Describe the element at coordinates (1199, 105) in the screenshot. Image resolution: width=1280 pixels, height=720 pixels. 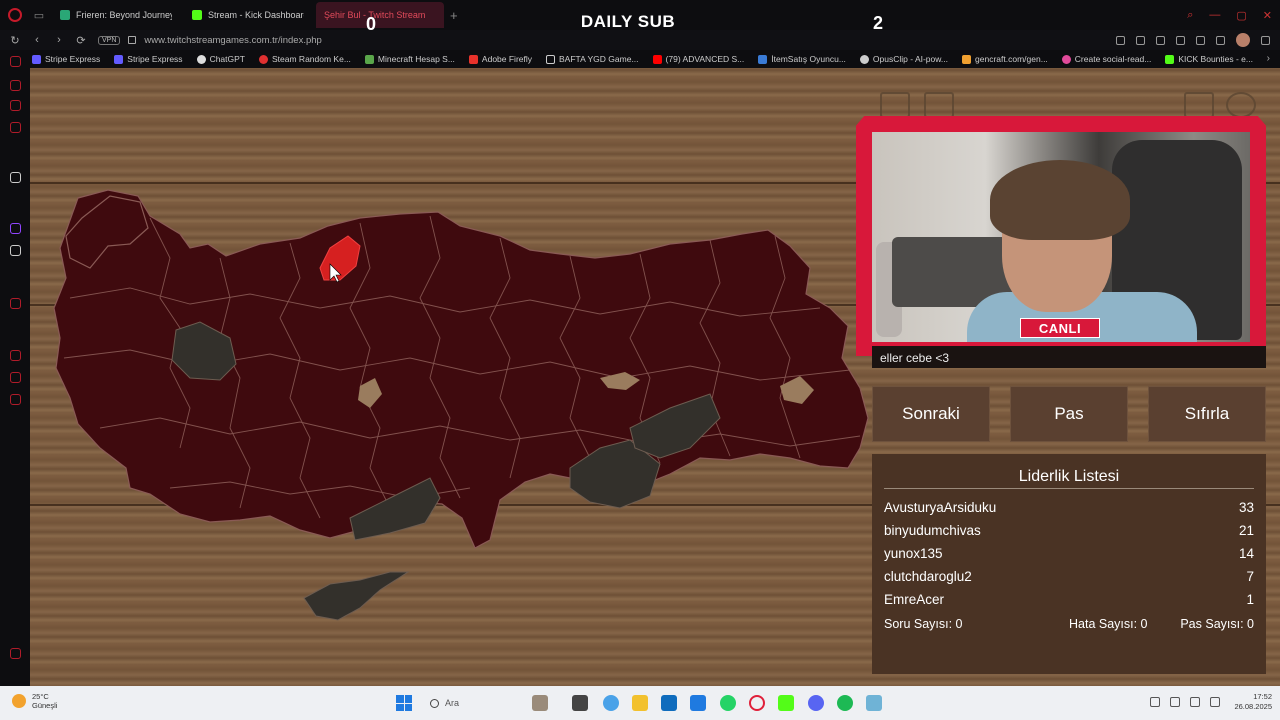
I see `exit-icon` at that location.